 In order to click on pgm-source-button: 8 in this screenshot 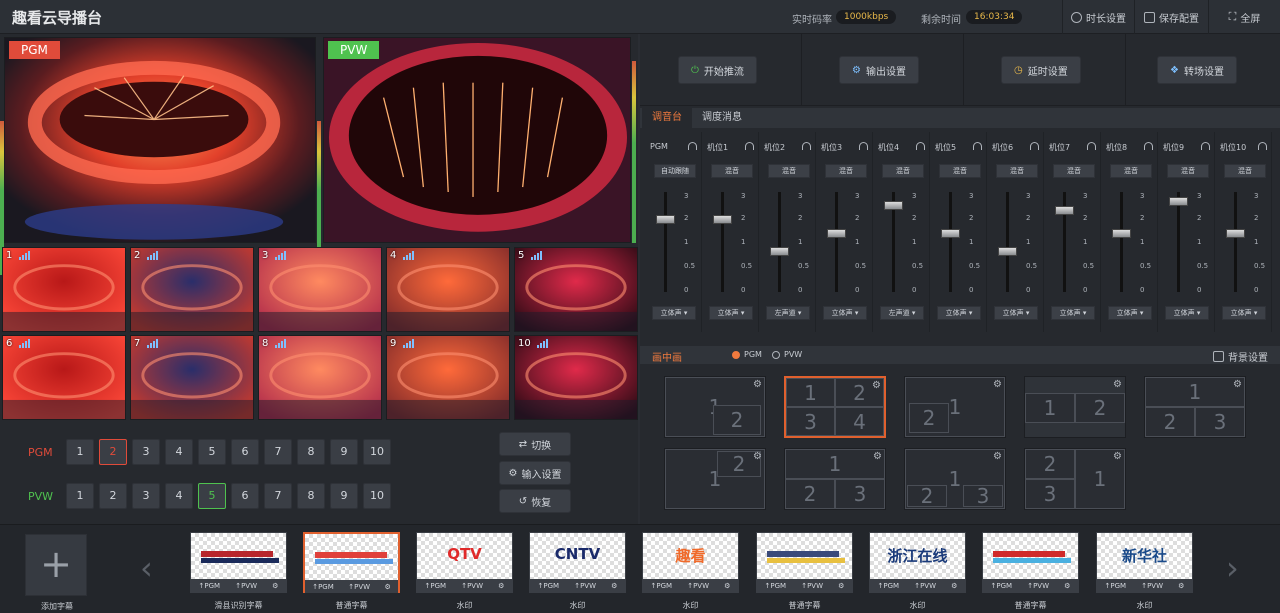, I will do `click(311, 452)`.